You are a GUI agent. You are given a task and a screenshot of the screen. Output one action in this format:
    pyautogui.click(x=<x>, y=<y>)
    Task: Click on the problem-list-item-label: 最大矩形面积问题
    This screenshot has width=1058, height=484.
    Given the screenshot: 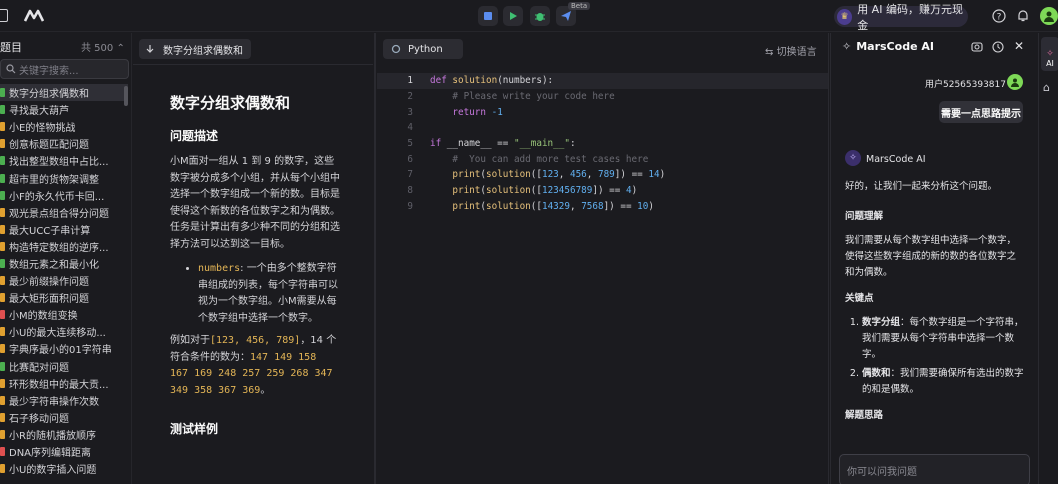 What is the action you would take?
    pyautogui.click(x=49, y=300)
    